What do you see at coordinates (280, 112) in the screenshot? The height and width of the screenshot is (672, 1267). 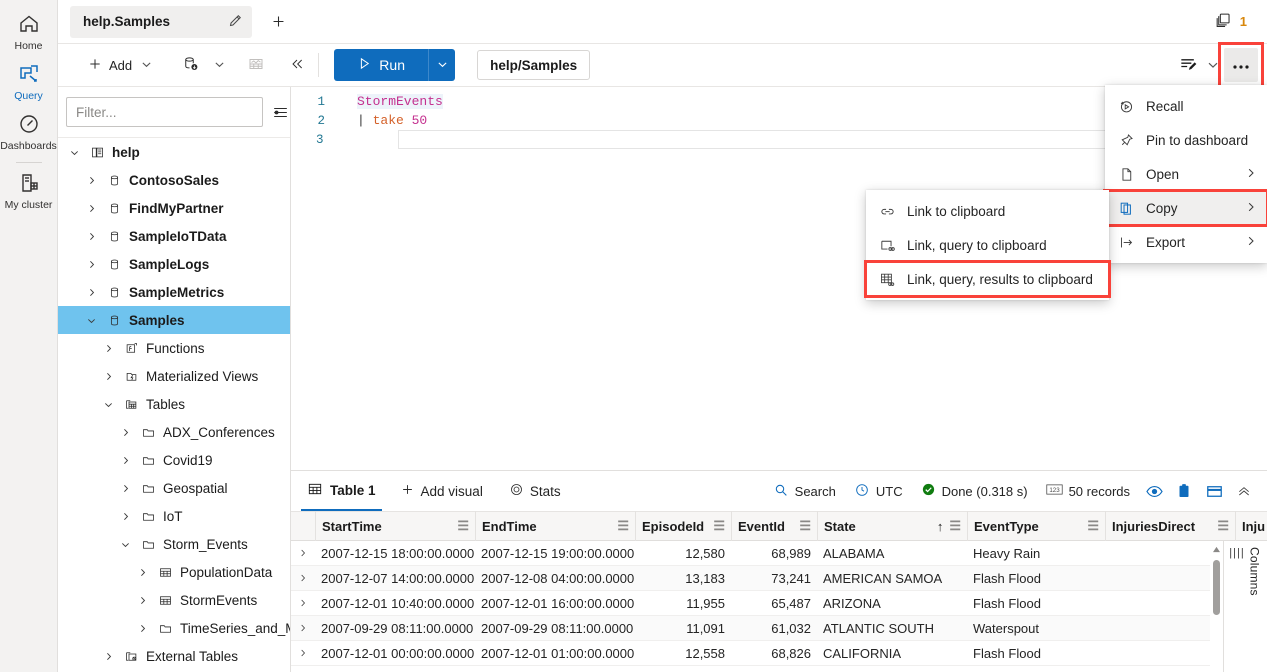 I see `filter-settings-icon` at bounding box center [280, 112].